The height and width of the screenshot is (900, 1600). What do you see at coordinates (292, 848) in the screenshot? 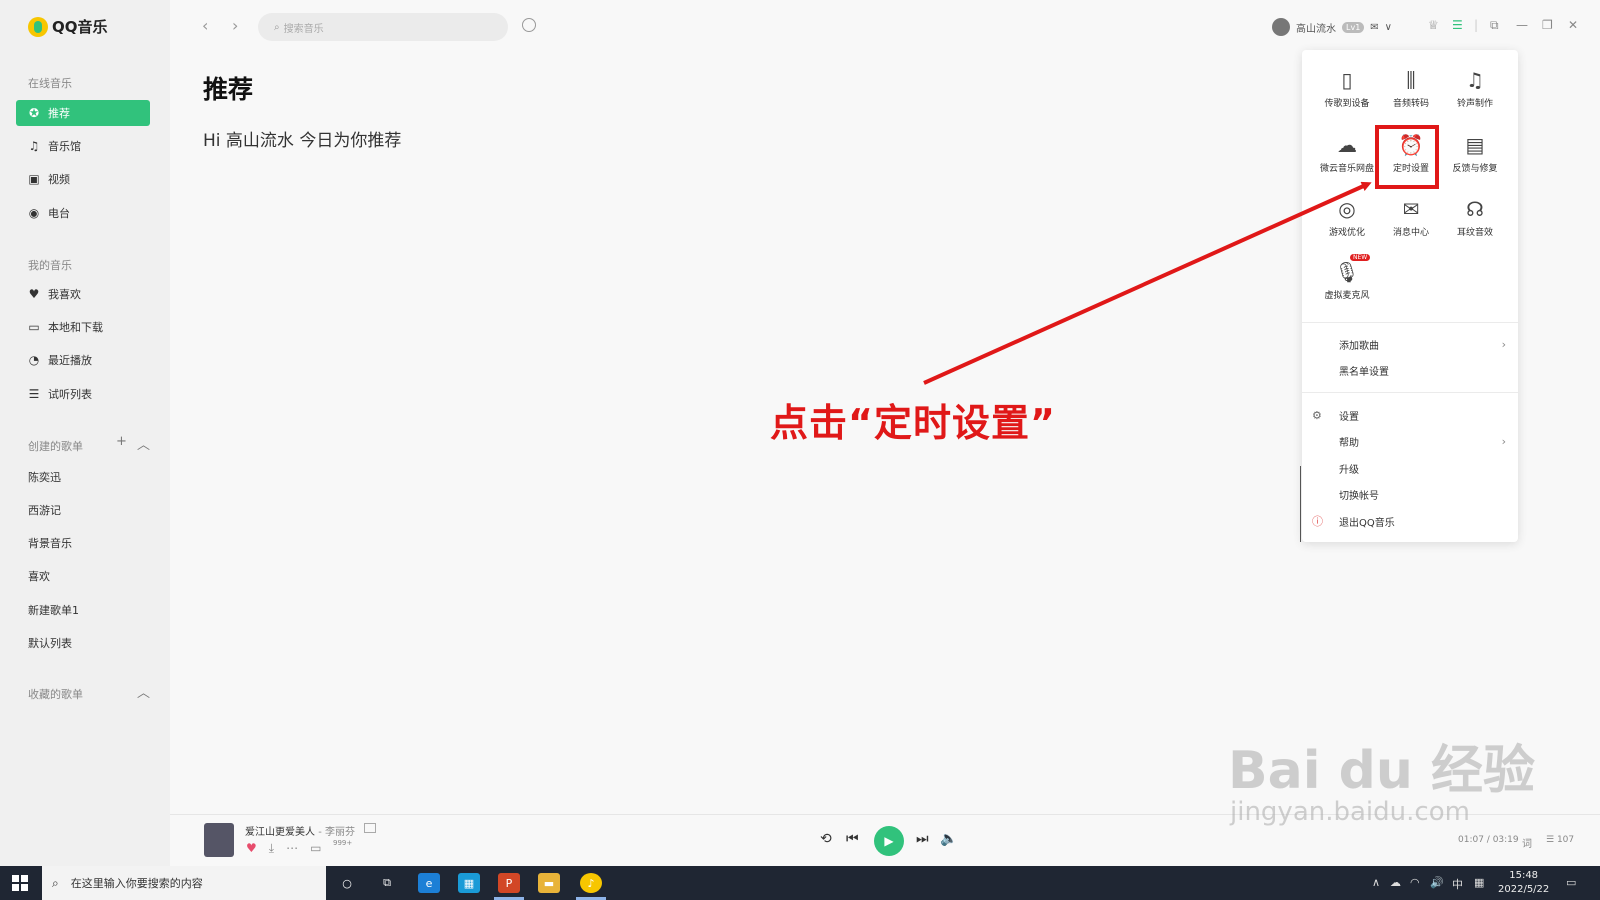
I see `more-icon: ⋯` at bounding box center [292, 848].